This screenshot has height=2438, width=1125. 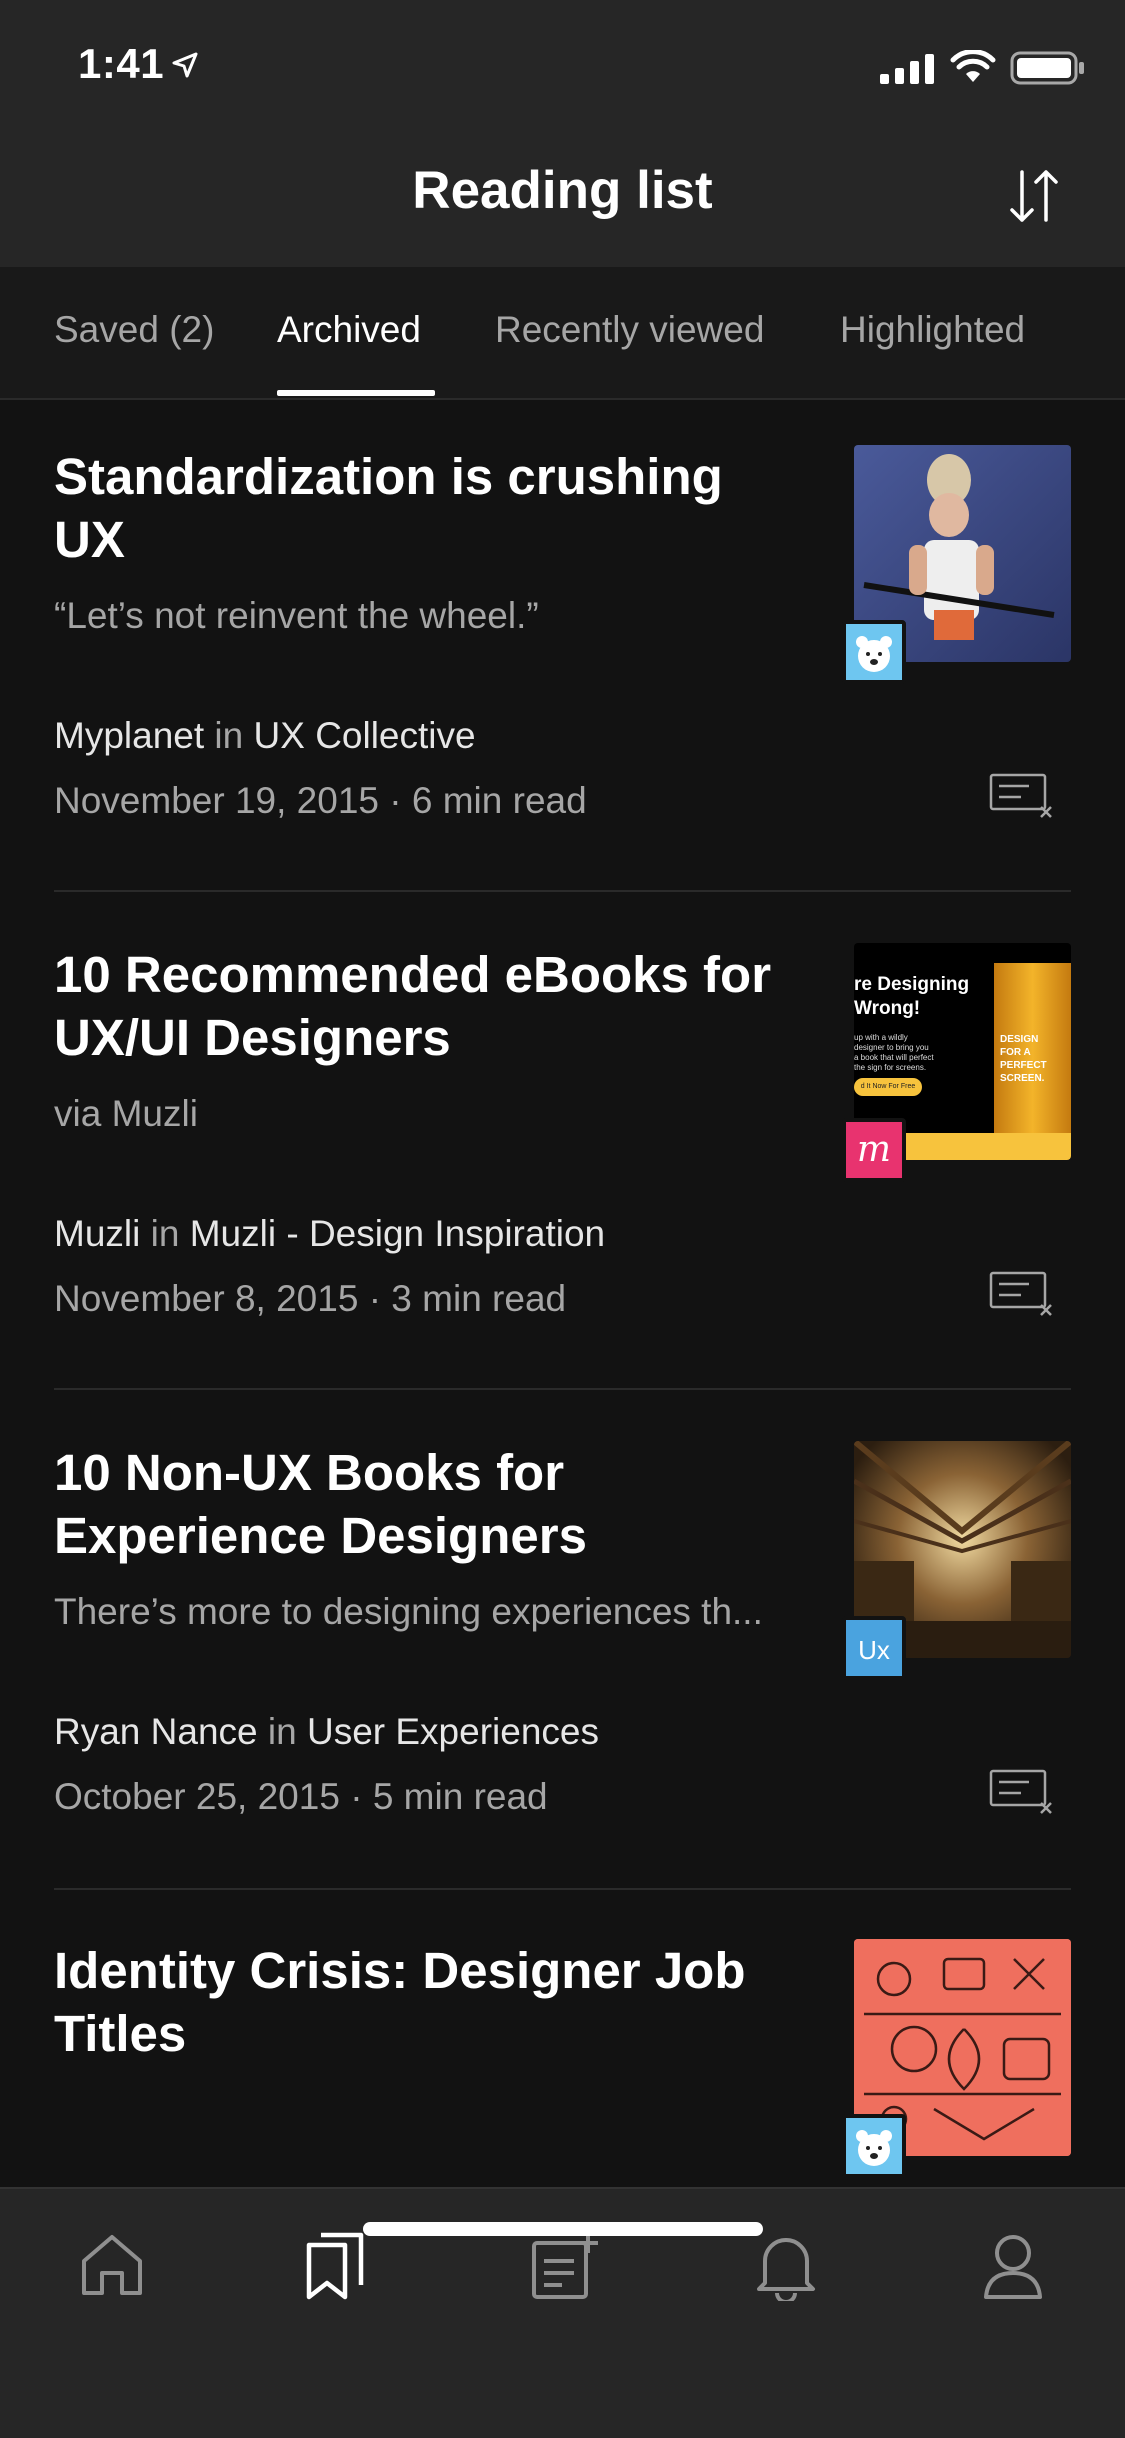 I want to click on muzli-logo-icon: m, so click(x=874, y=1149).